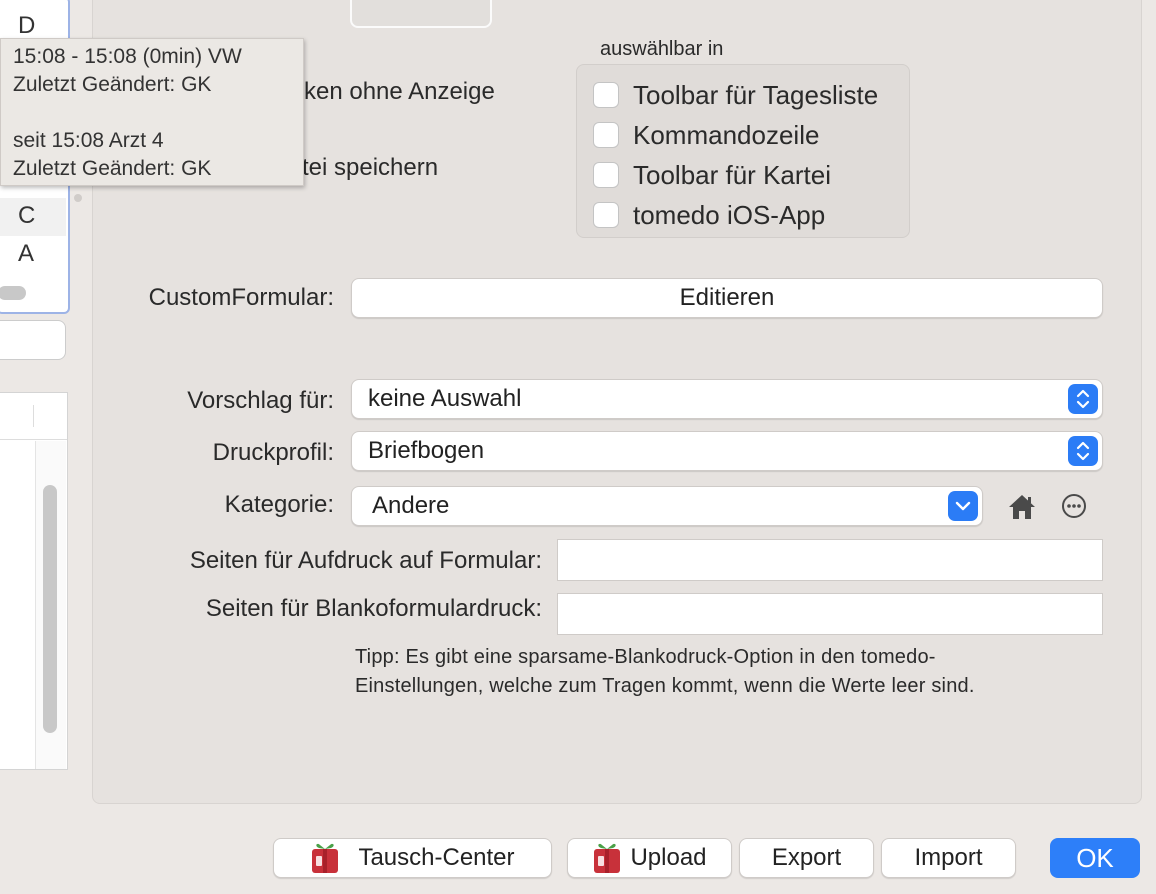 This screenshot has width=1156, height=894. Describe the element at coordinates (1074, 506) in the screenshot. I see `ellipsis-circle-icon` at that location.